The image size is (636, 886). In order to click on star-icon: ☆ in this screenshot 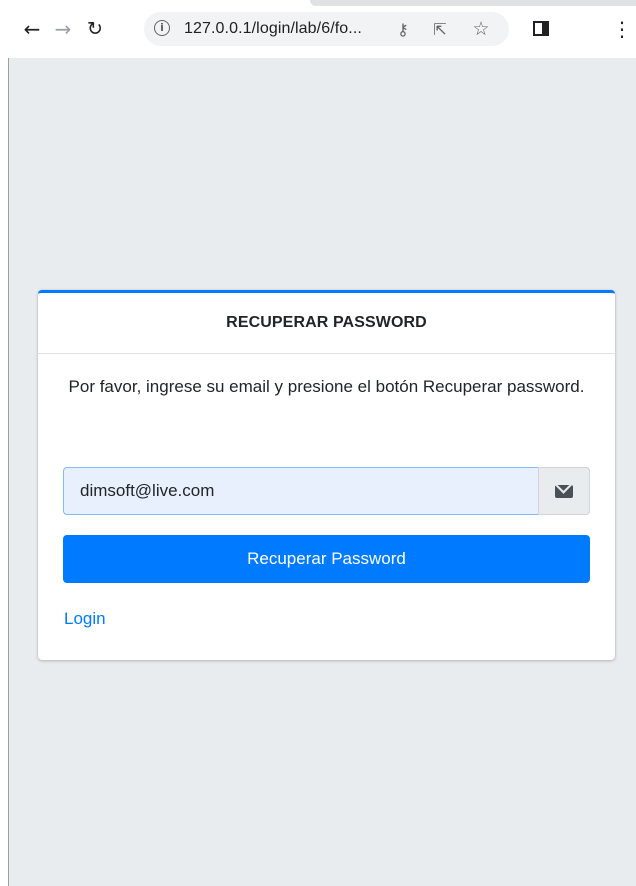, I will do `click(481, 29)`.